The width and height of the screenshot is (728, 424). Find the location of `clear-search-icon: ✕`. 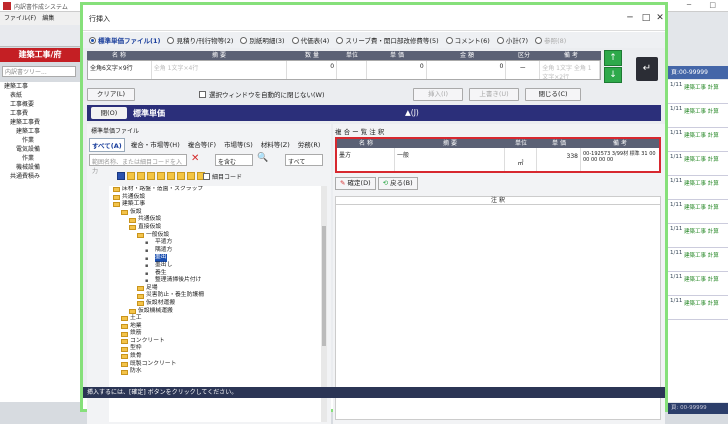

clear-search-icon: ✕ is located at coordinates (195, 158).